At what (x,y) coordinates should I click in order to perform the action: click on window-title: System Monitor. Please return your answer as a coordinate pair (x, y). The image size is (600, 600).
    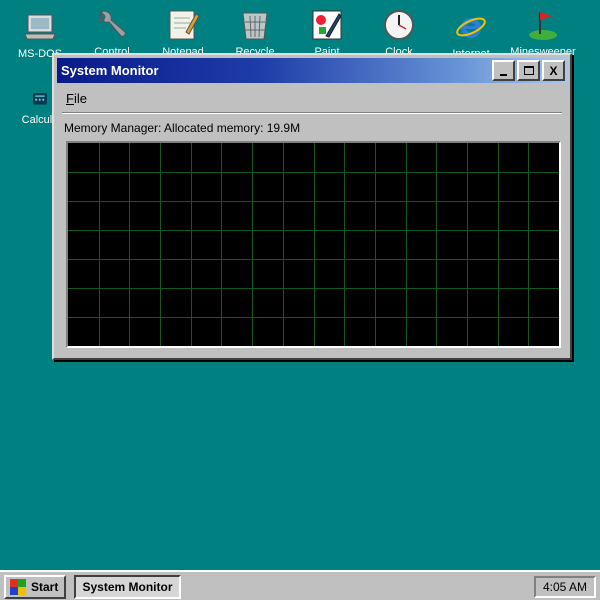
    Looking at the image, I should click on (110, 70).